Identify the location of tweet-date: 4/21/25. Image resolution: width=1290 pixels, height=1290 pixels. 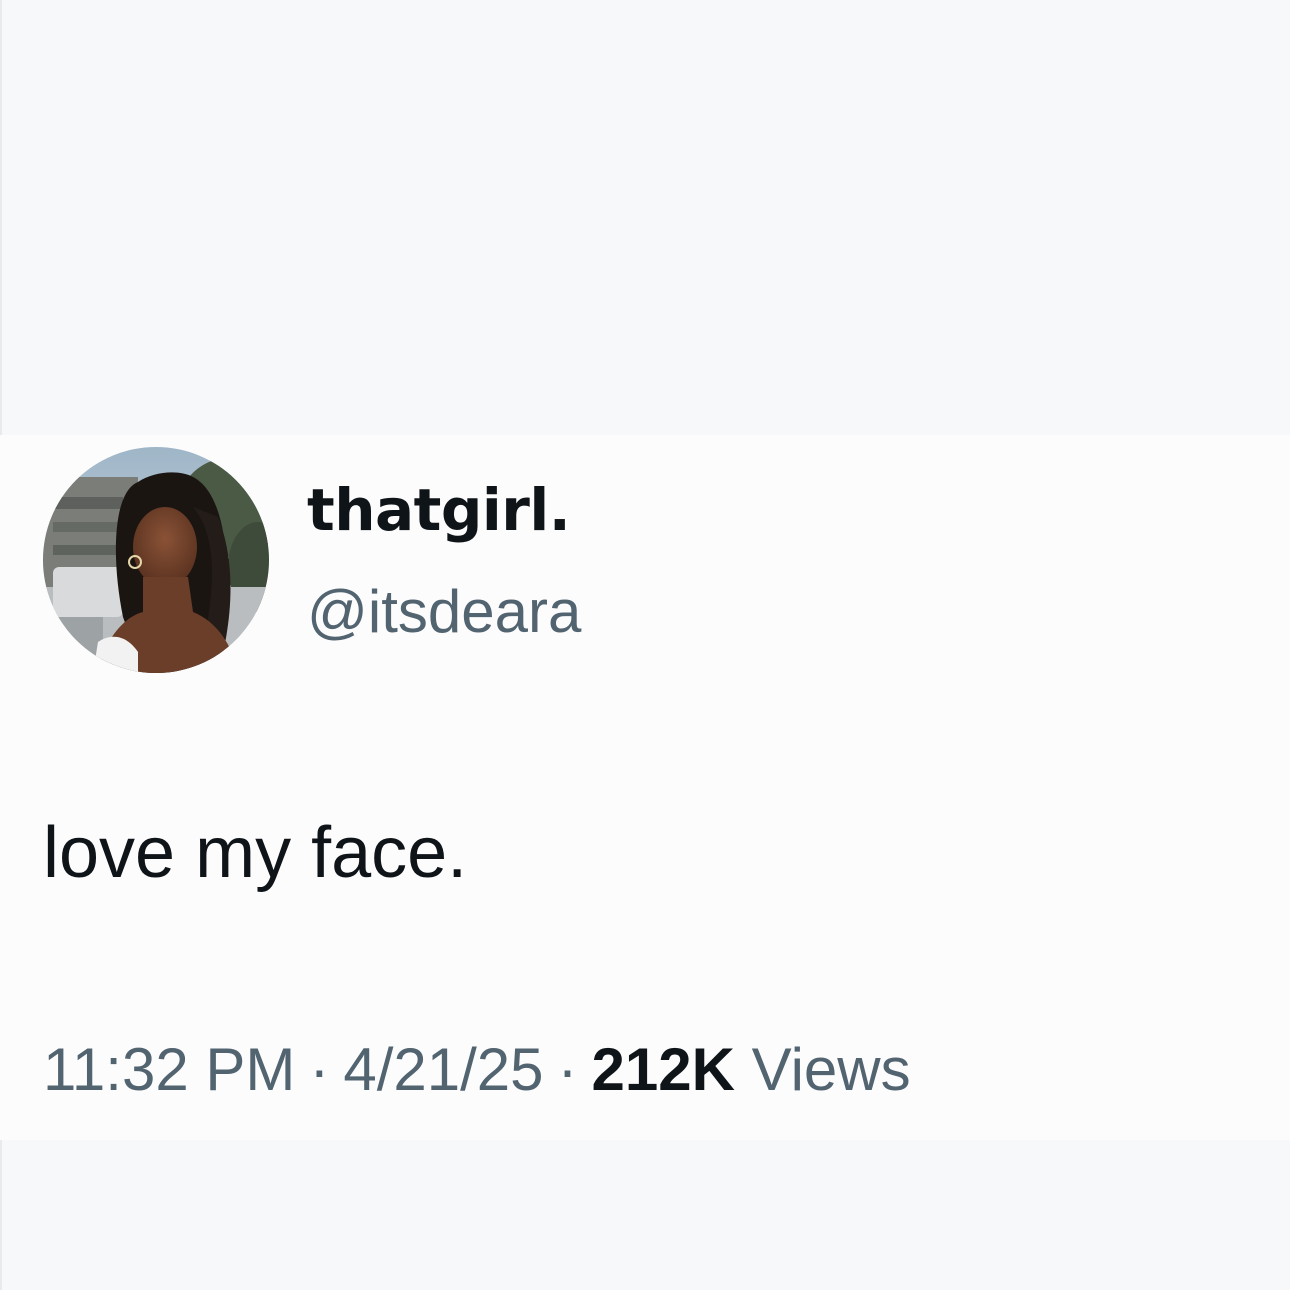
(443, 1069).